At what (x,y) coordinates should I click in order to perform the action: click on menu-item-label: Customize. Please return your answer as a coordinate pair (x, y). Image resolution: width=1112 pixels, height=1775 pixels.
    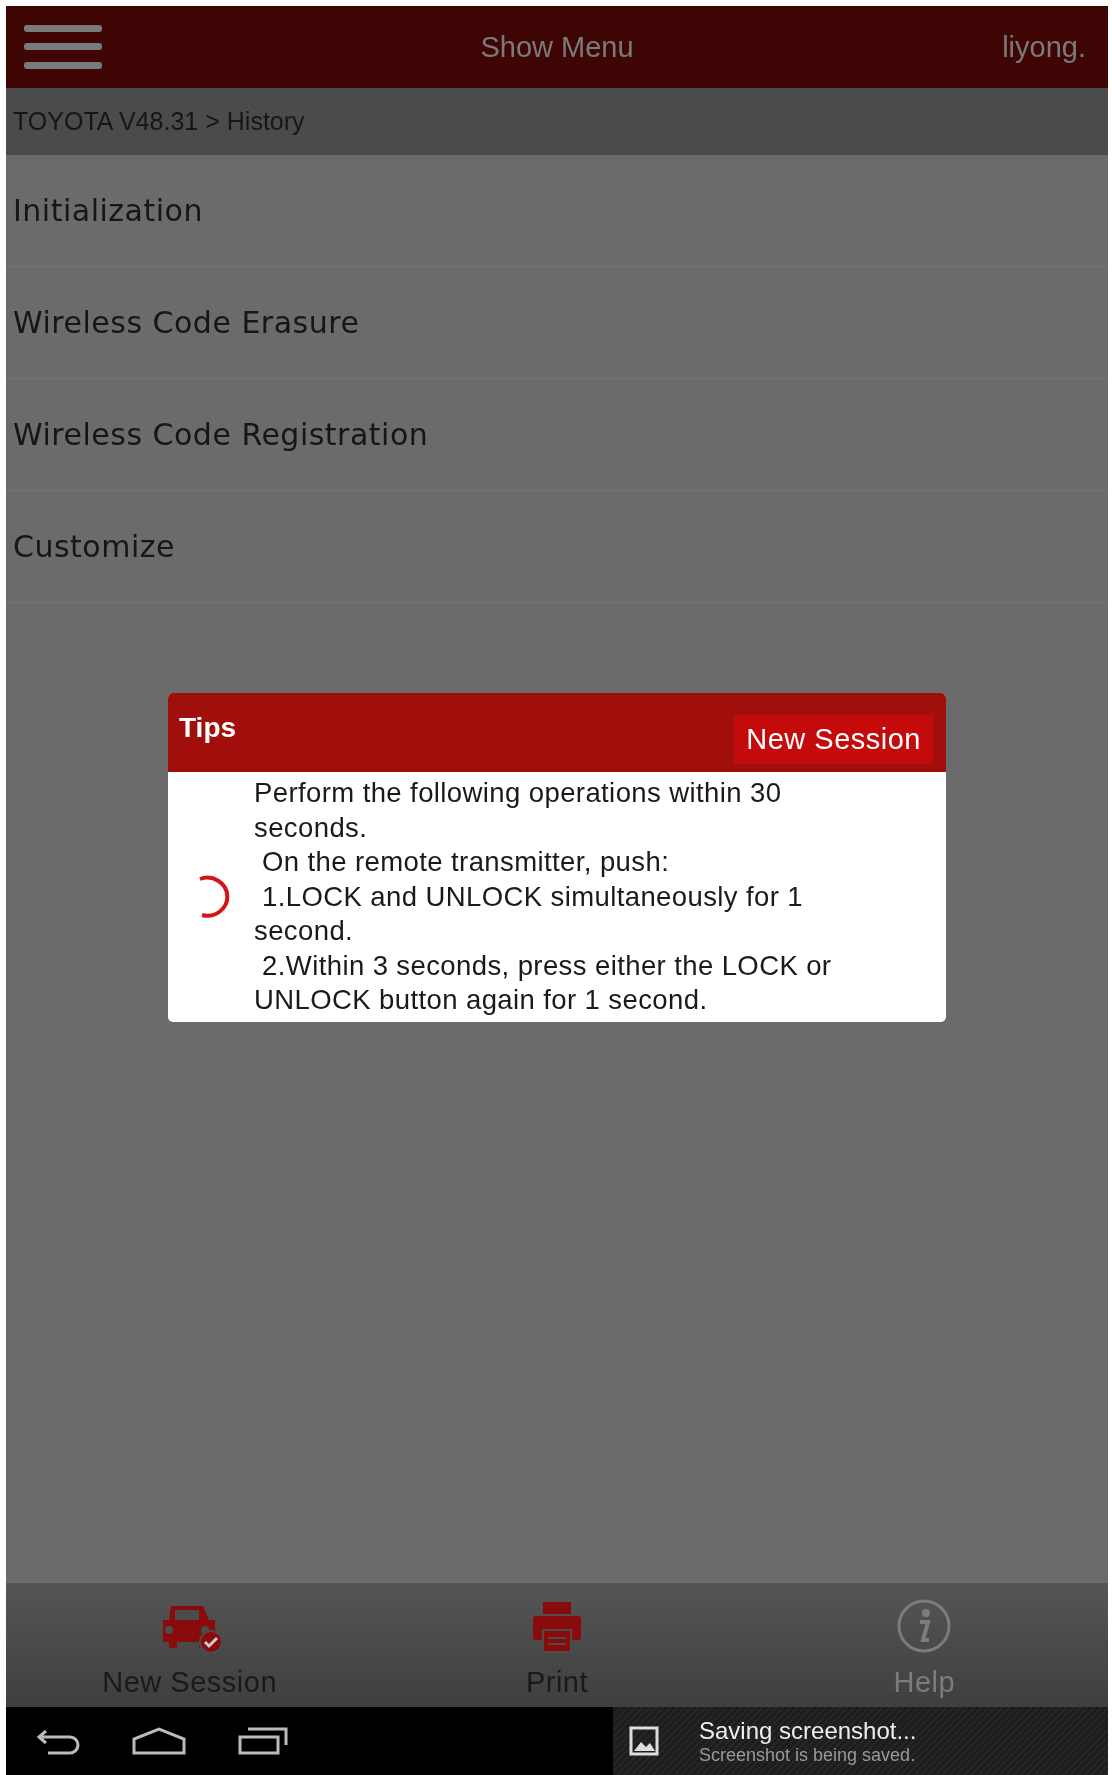
    Looking at the image, I should click on (94, 546).